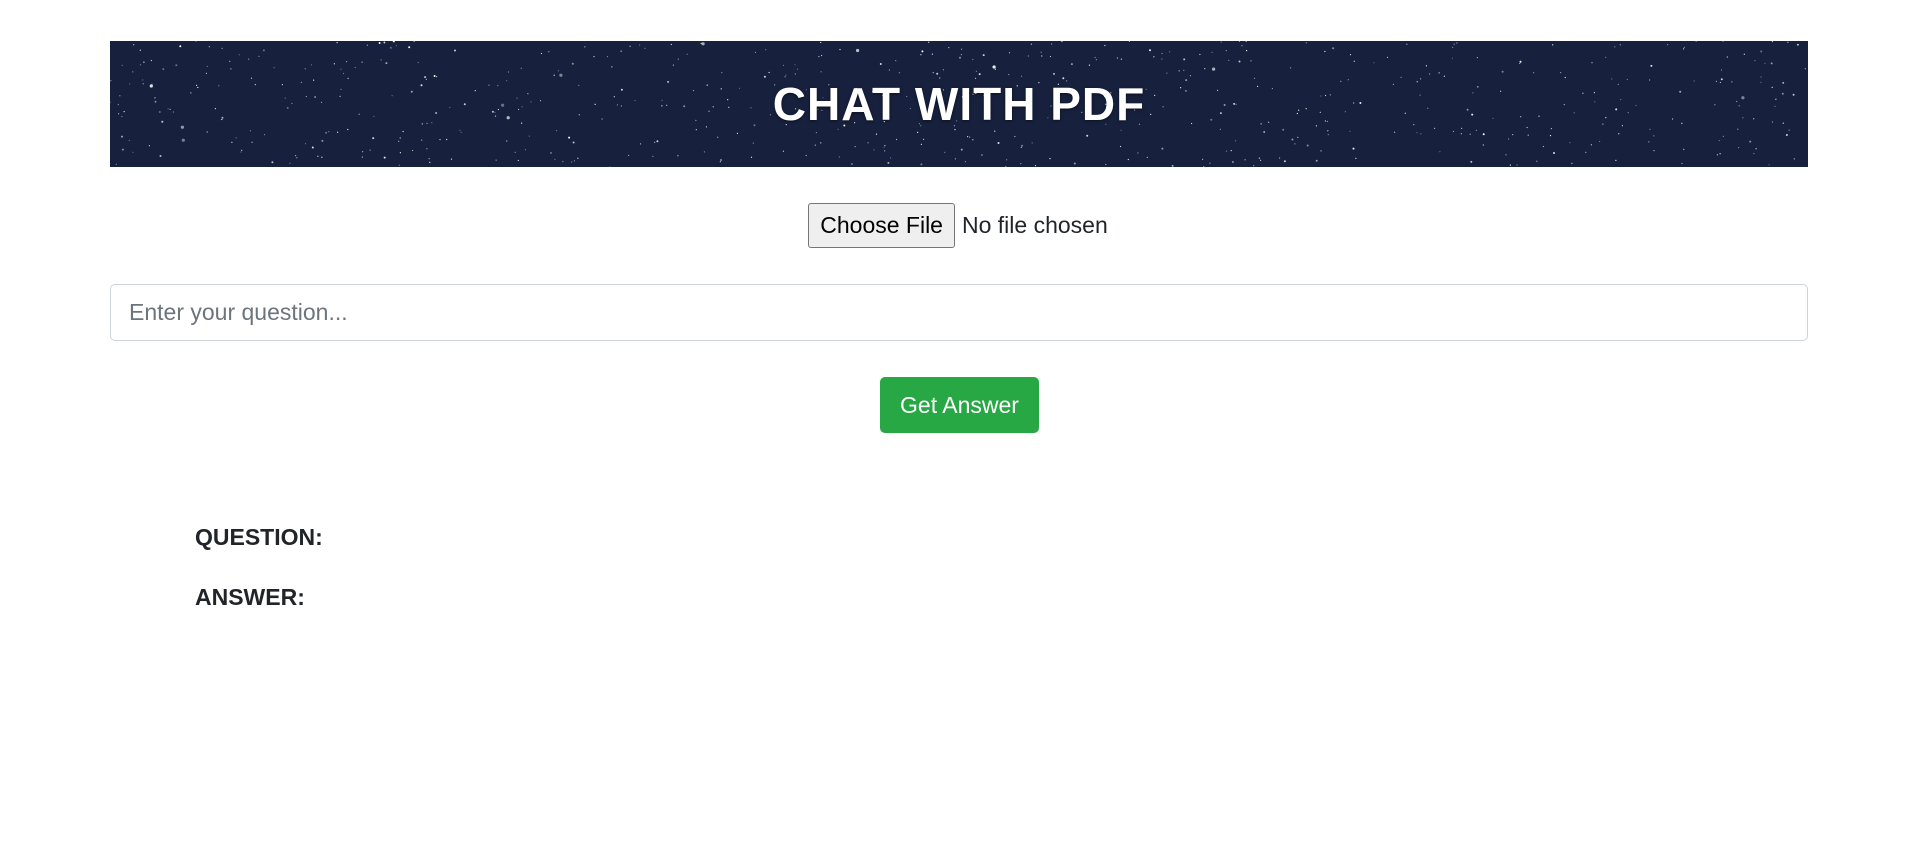 The image size is (1919, 843). I want to click on submit-row: Get Answer, so click(959, 405).